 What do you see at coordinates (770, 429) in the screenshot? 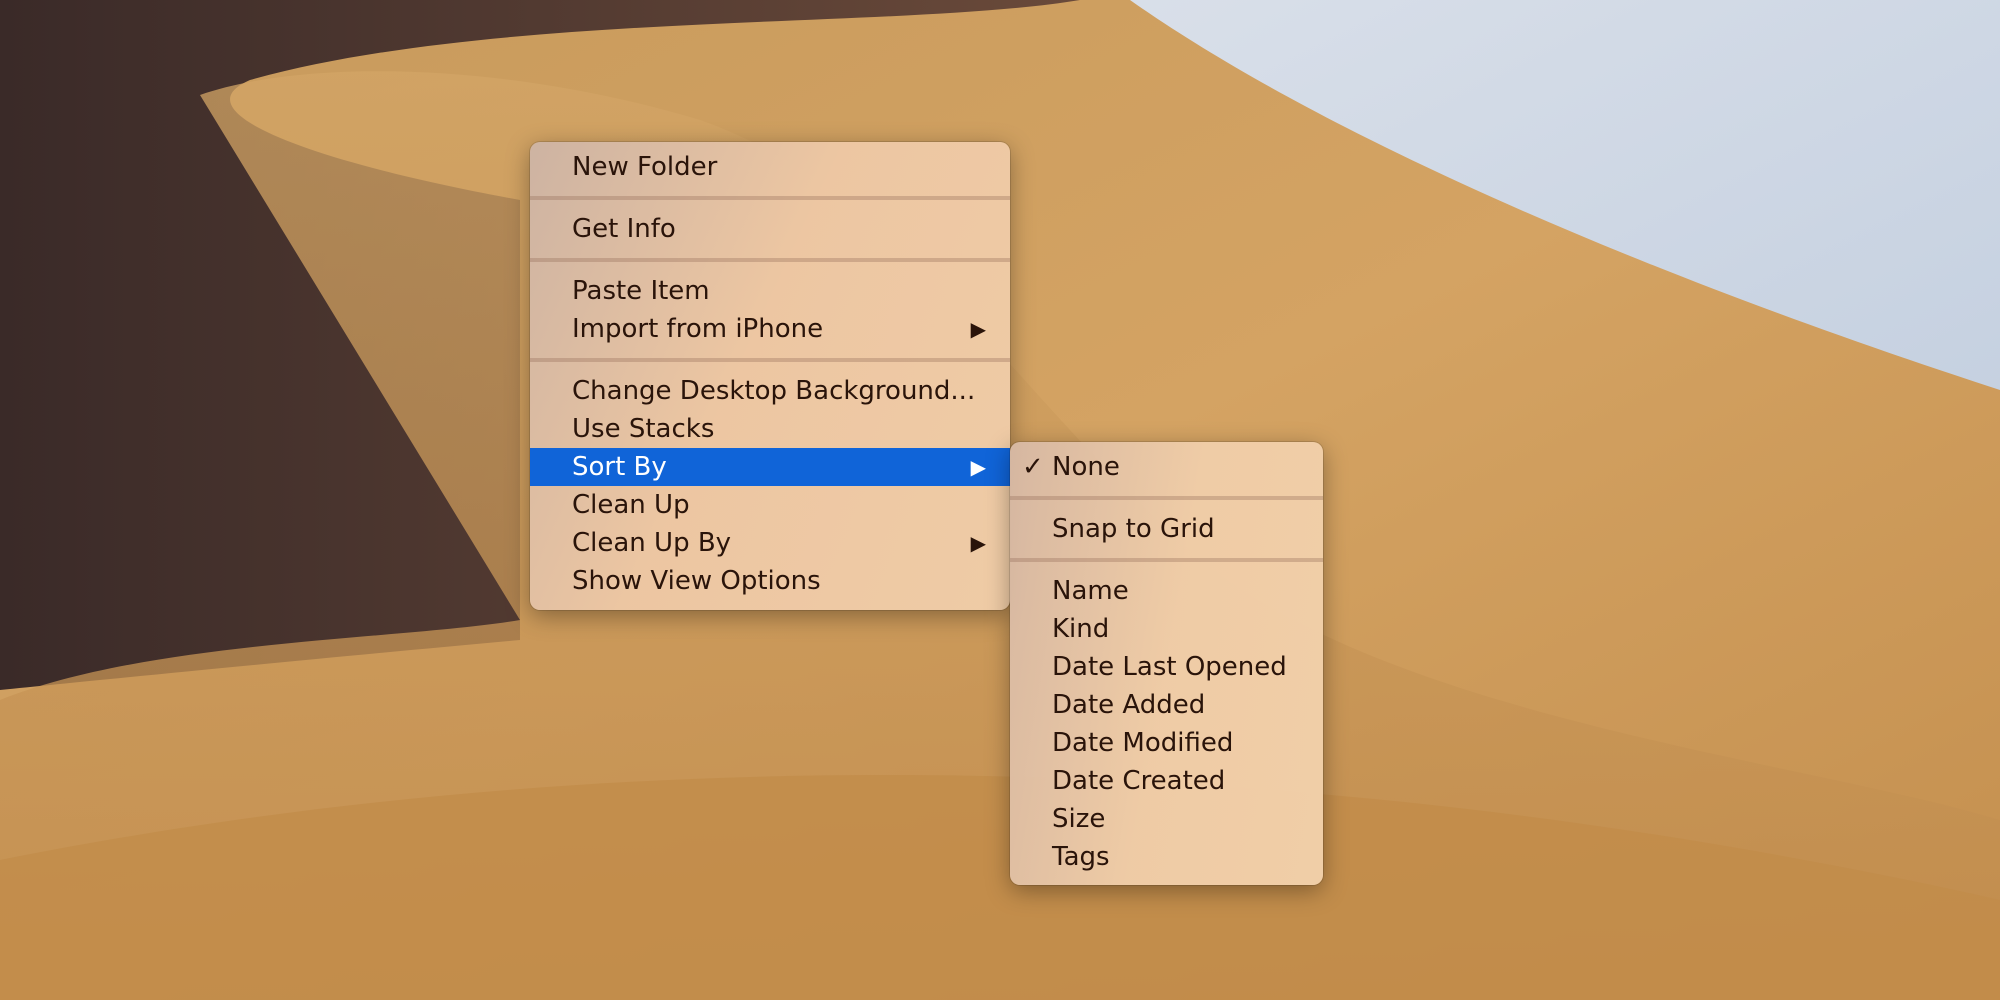
I see `menu-item-use-stacks: Use Stacks` at bounding box center [770, 429].